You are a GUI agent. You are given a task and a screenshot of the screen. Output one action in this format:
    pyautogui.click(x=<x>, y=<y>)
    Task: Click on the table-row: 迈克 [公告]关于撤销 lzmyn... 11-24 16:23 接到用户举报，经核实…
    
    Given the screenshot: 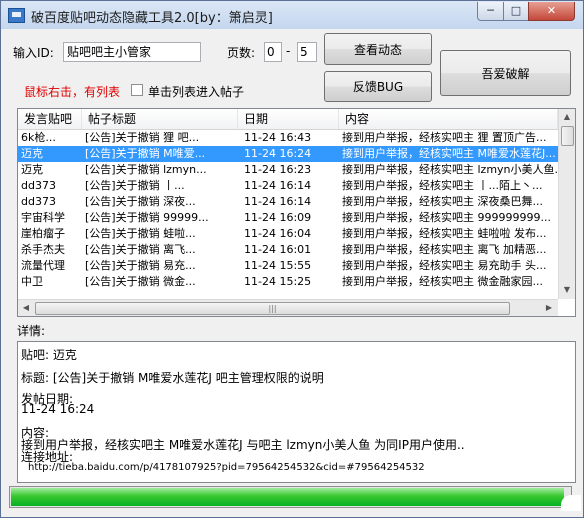 What is the action you would take?
    pyautogui.click(x=288, y=170)
    